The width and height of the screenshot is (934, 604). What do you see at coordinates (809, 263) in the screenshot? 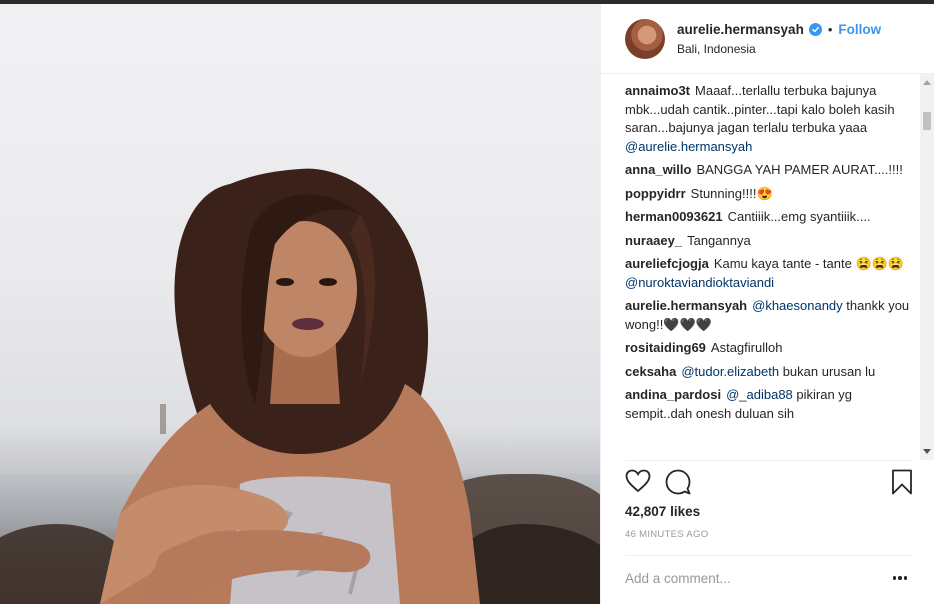
I see `comment-text: Kamu kaya tante - tante 😫😫😫` at bounding box center [809, 263].